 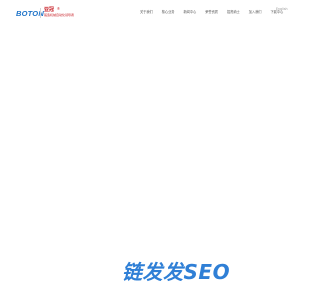 I want to click on nav-item-about: 关于我们, so click(x=146, y=11).